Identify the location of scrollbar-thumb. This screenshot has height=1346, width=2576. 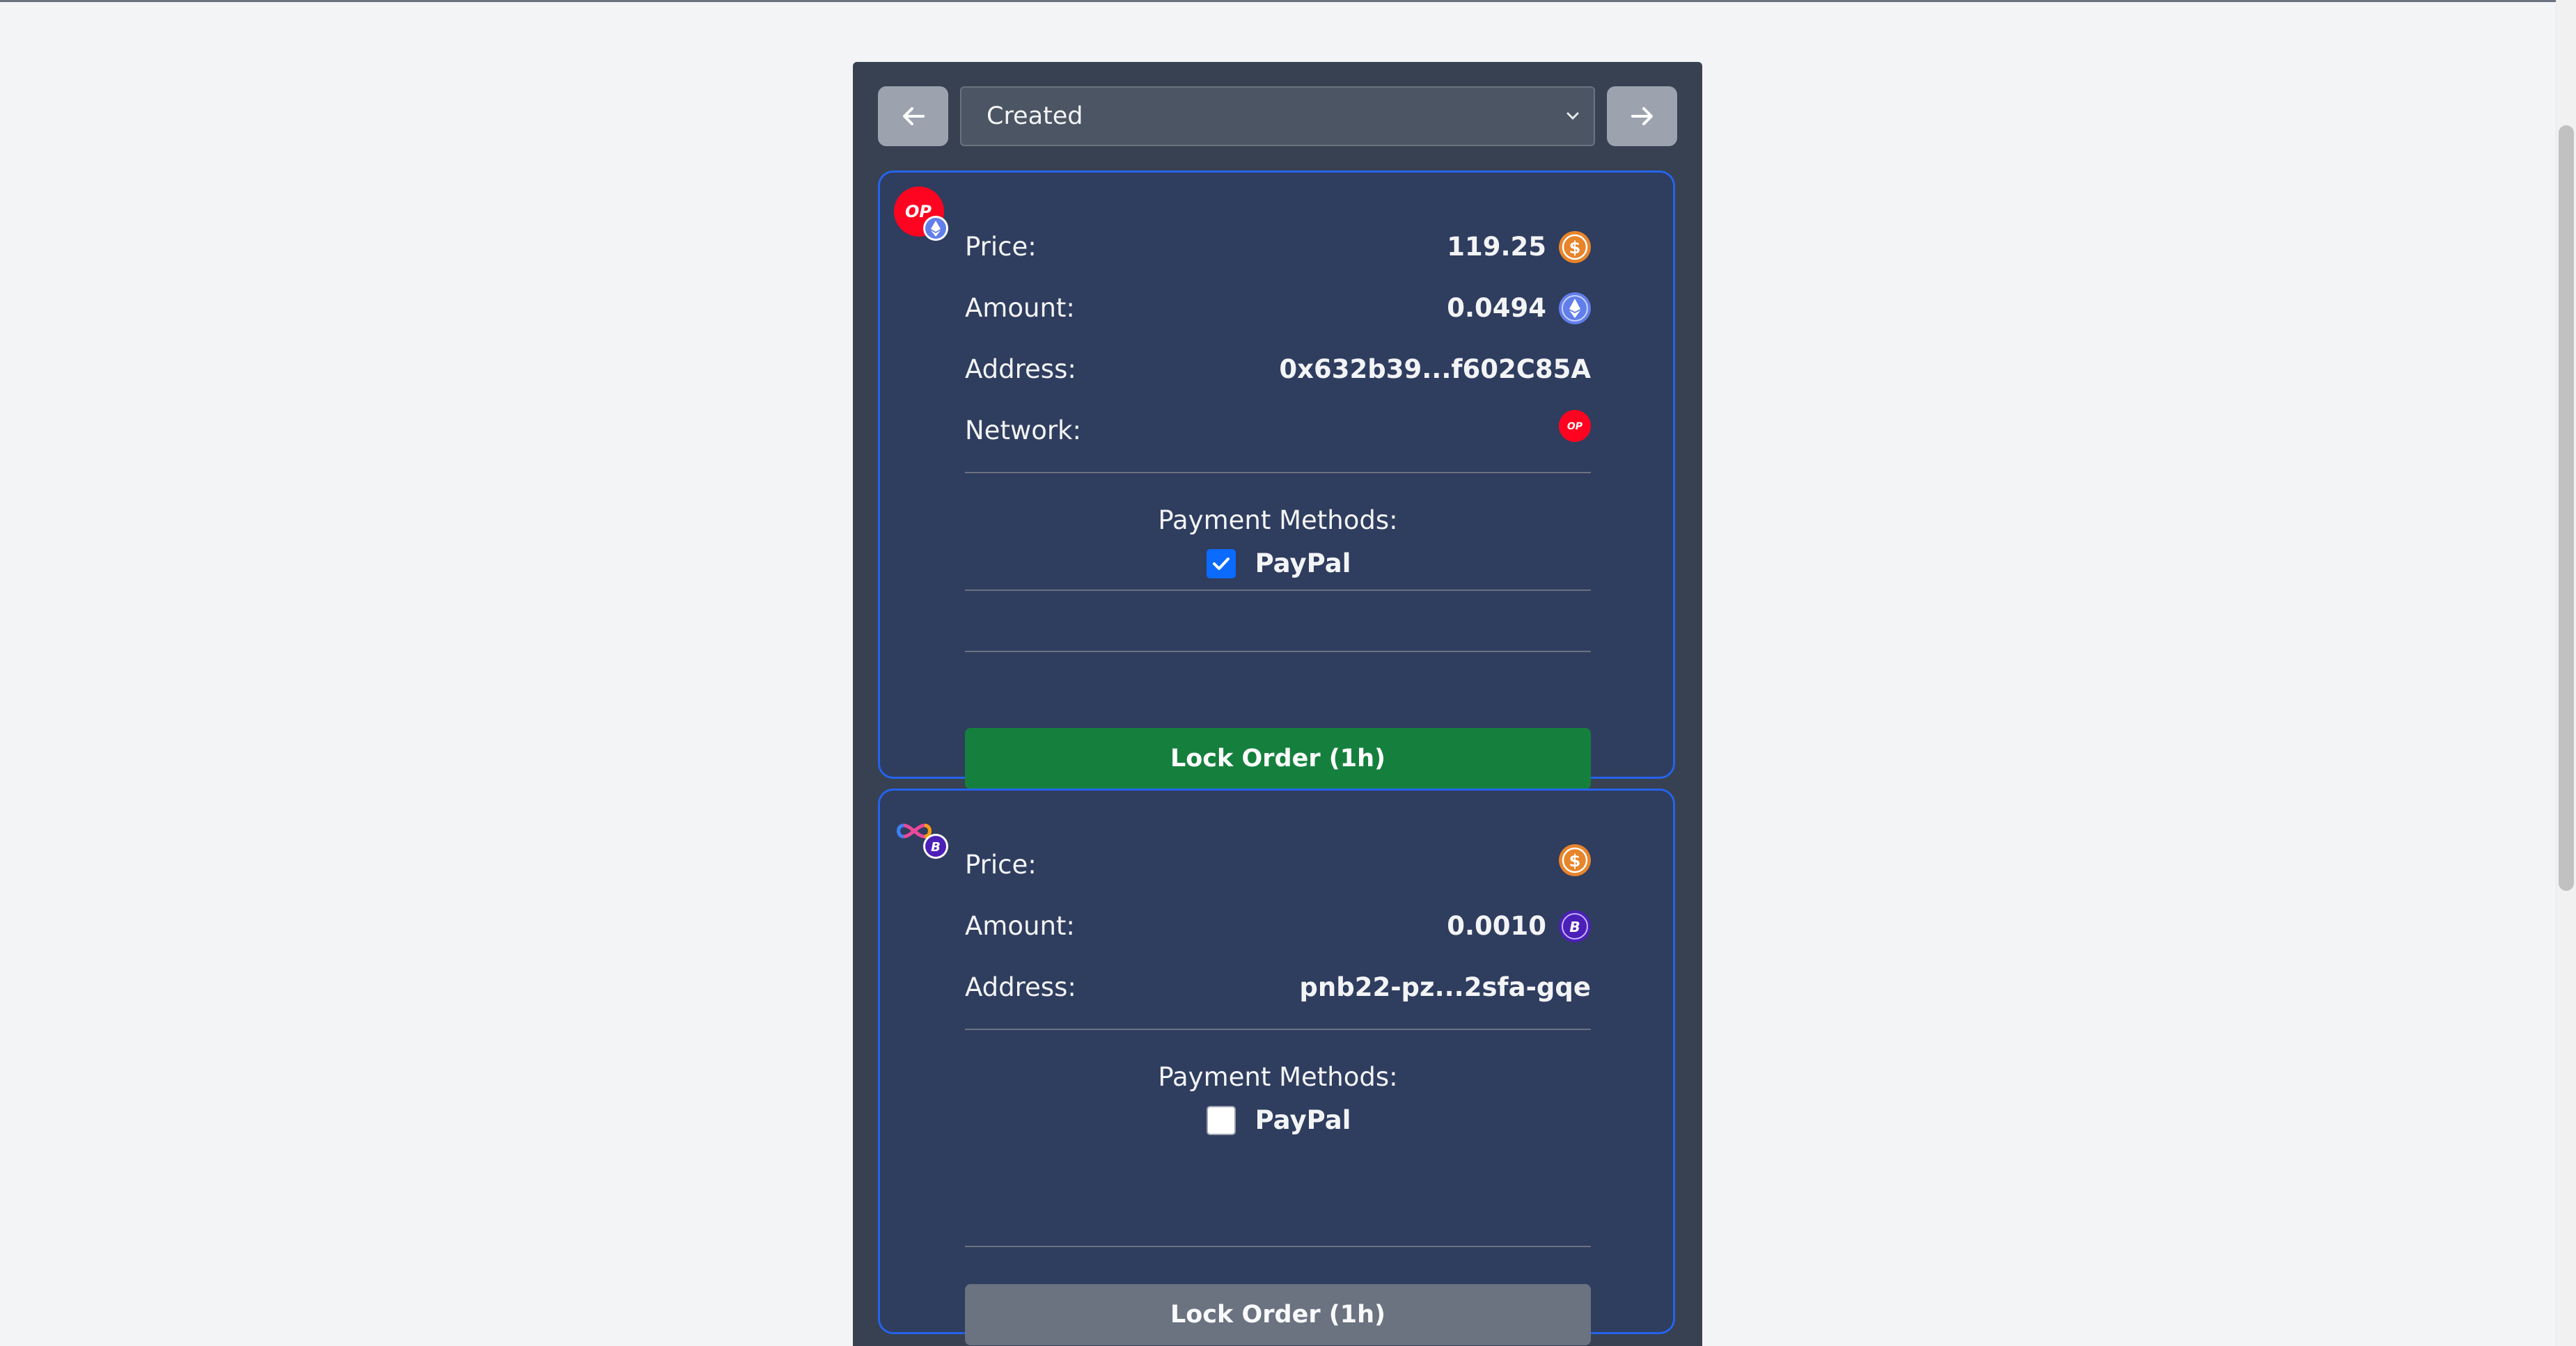
(2566, 508).